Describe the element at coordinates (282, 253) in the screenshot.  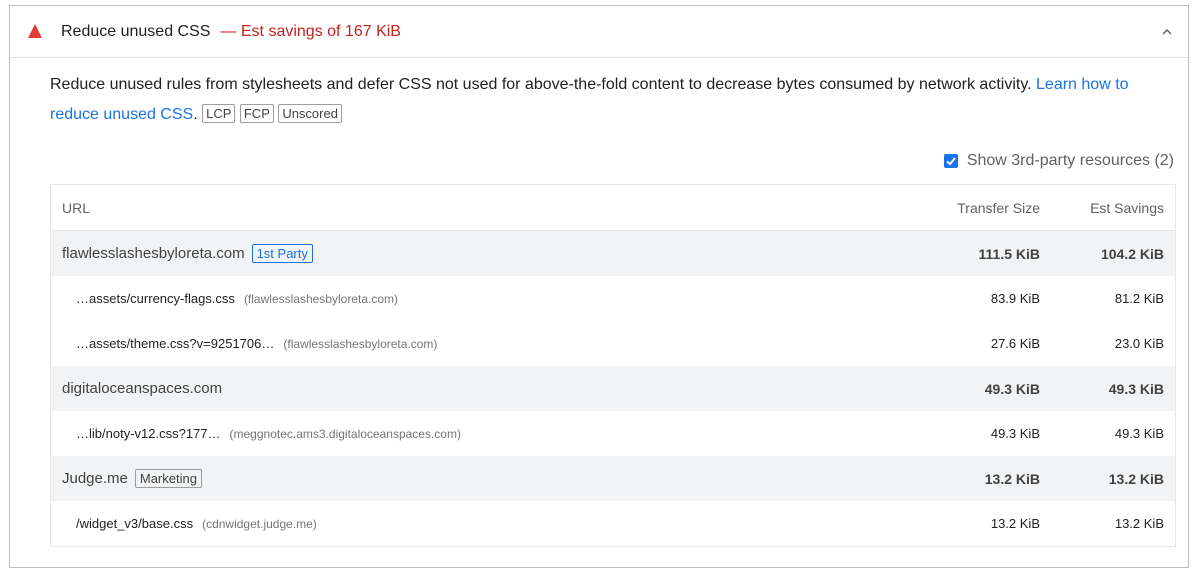
I see `first-party-badge: 1st Party` at that location.